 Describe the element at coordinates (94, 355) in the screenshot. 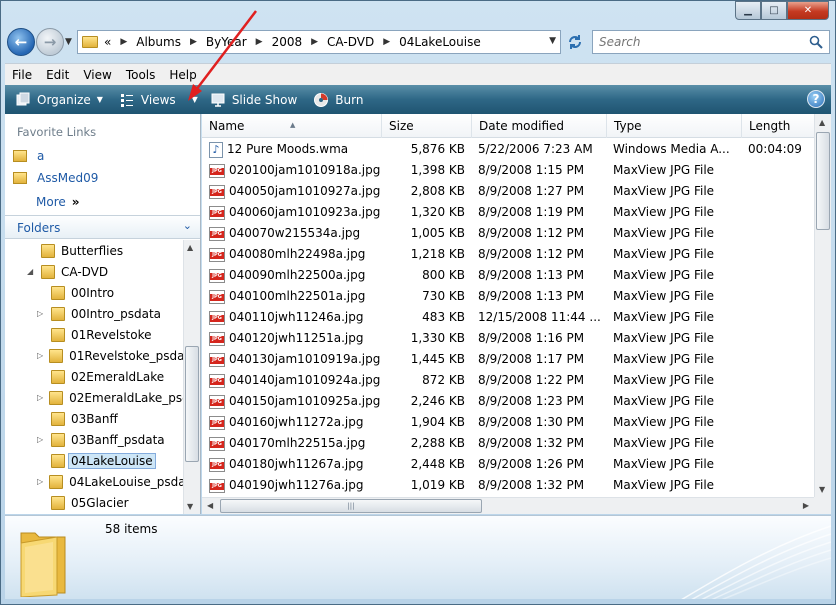

I see `folder-tree-item: ▷ 01Revelstoke_psdata` at that location.